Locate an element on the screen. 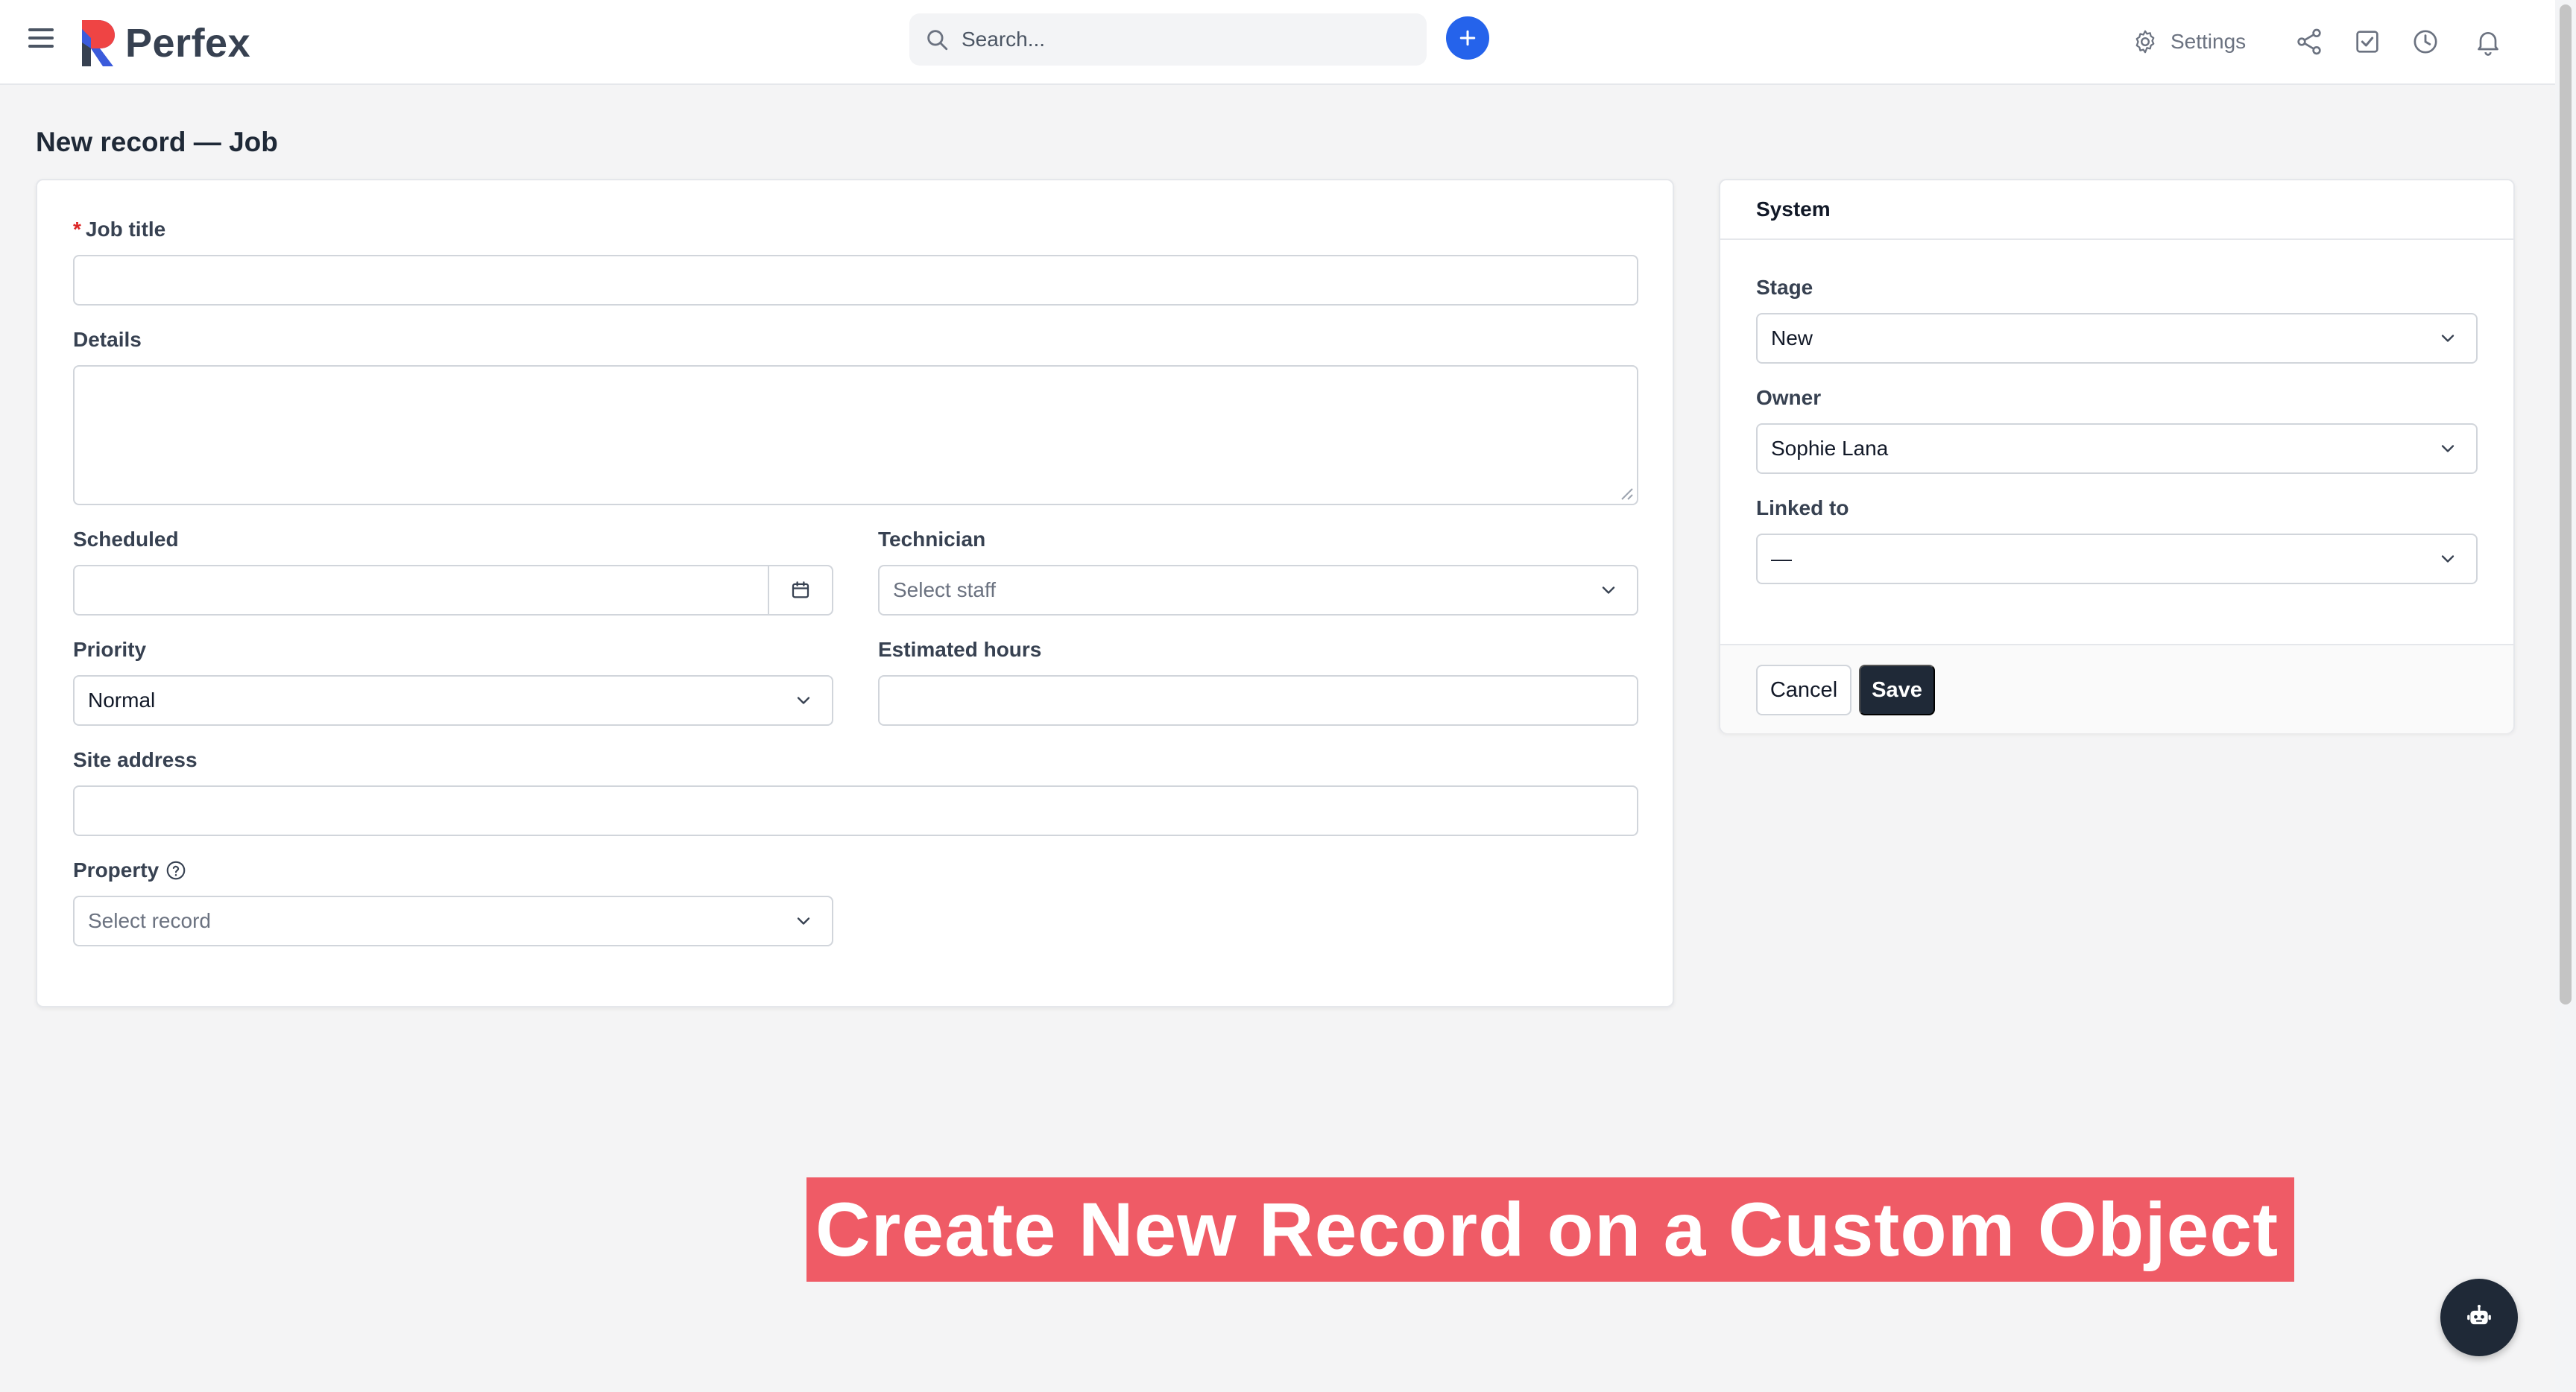  priority-value: Normal is located at coordinates (122, 700).